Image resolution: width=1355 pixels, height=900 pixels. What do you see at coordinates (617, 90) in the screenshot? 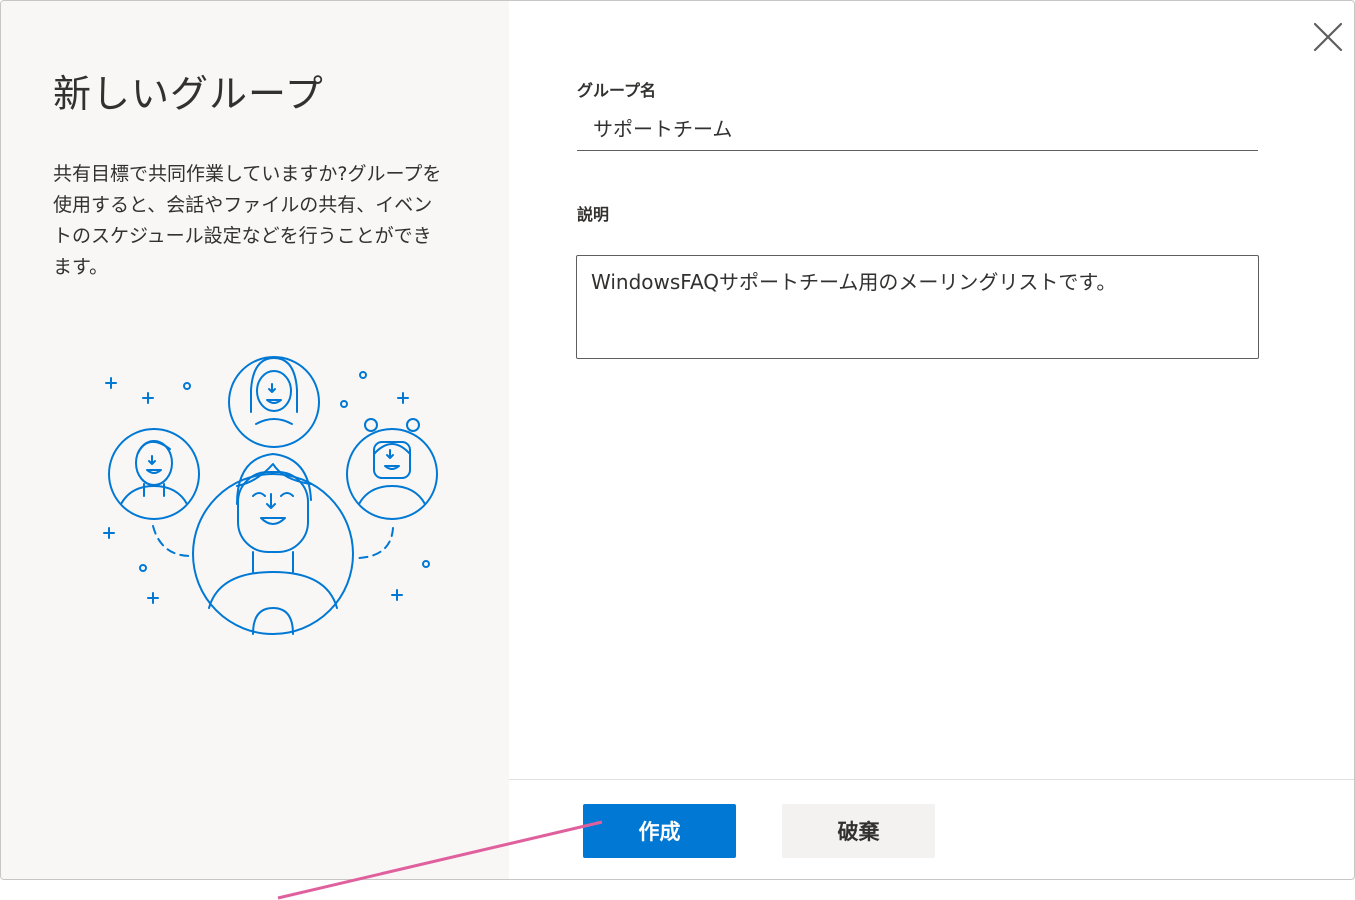
I see `group-name-label: グループ名` at bounding box center [617, 90].